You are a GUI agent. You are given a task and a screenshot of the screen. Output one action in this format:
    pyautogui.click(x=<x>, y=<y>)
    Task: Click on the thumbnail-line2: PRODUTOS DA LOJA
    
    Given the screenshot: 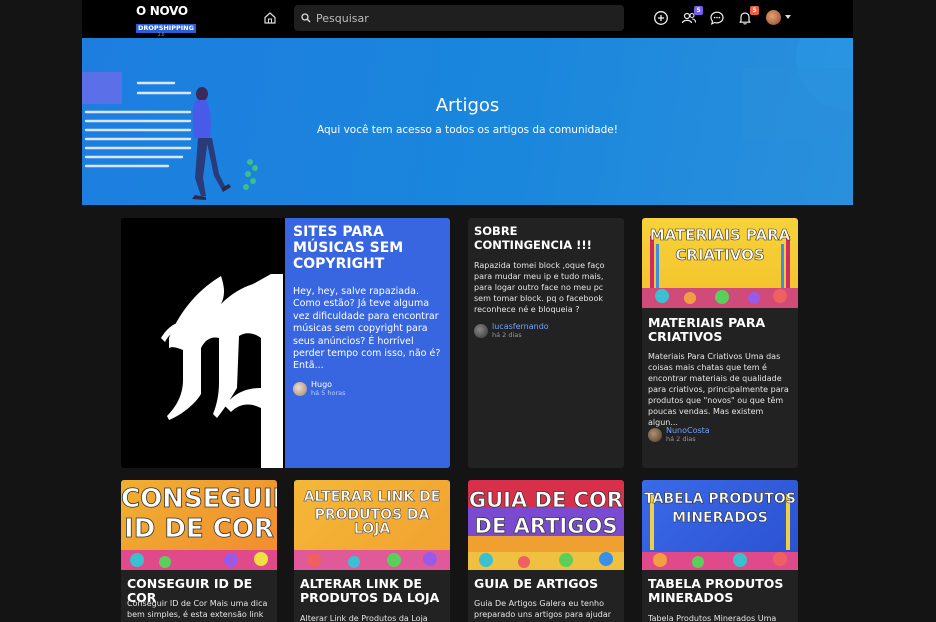 What is the action you would take?
    pyautogui.click(x=372, y=522)
    